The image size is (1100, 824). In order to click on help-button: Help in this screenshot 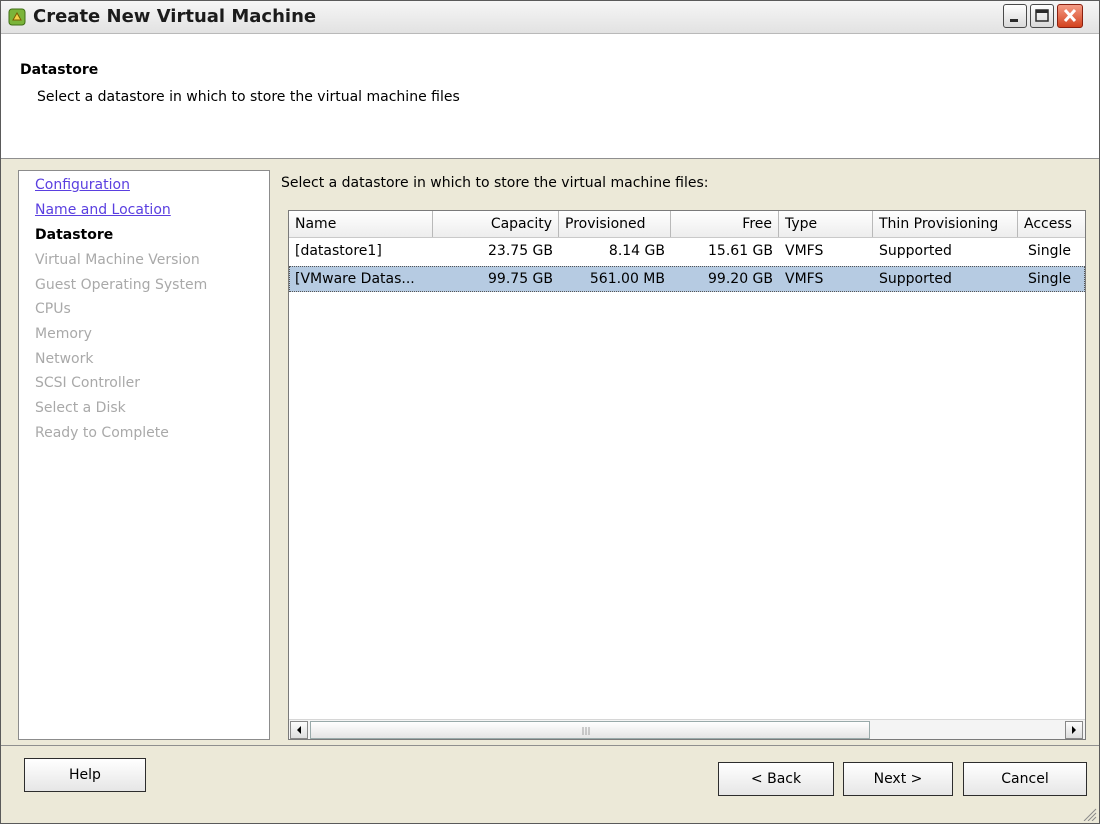, I will do `click(85, 775)`.